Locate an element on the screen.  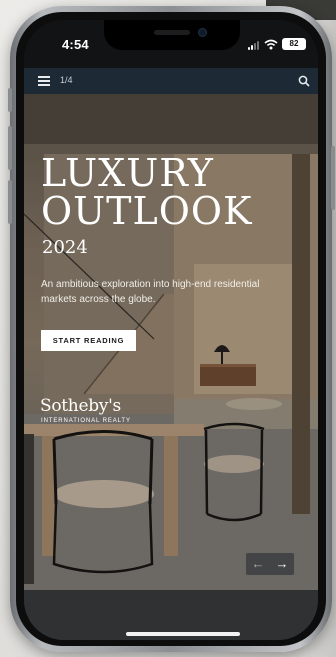
brand-logo-subtitle: INTERNATIONAL REALTY is located at coordinates (86, 421).